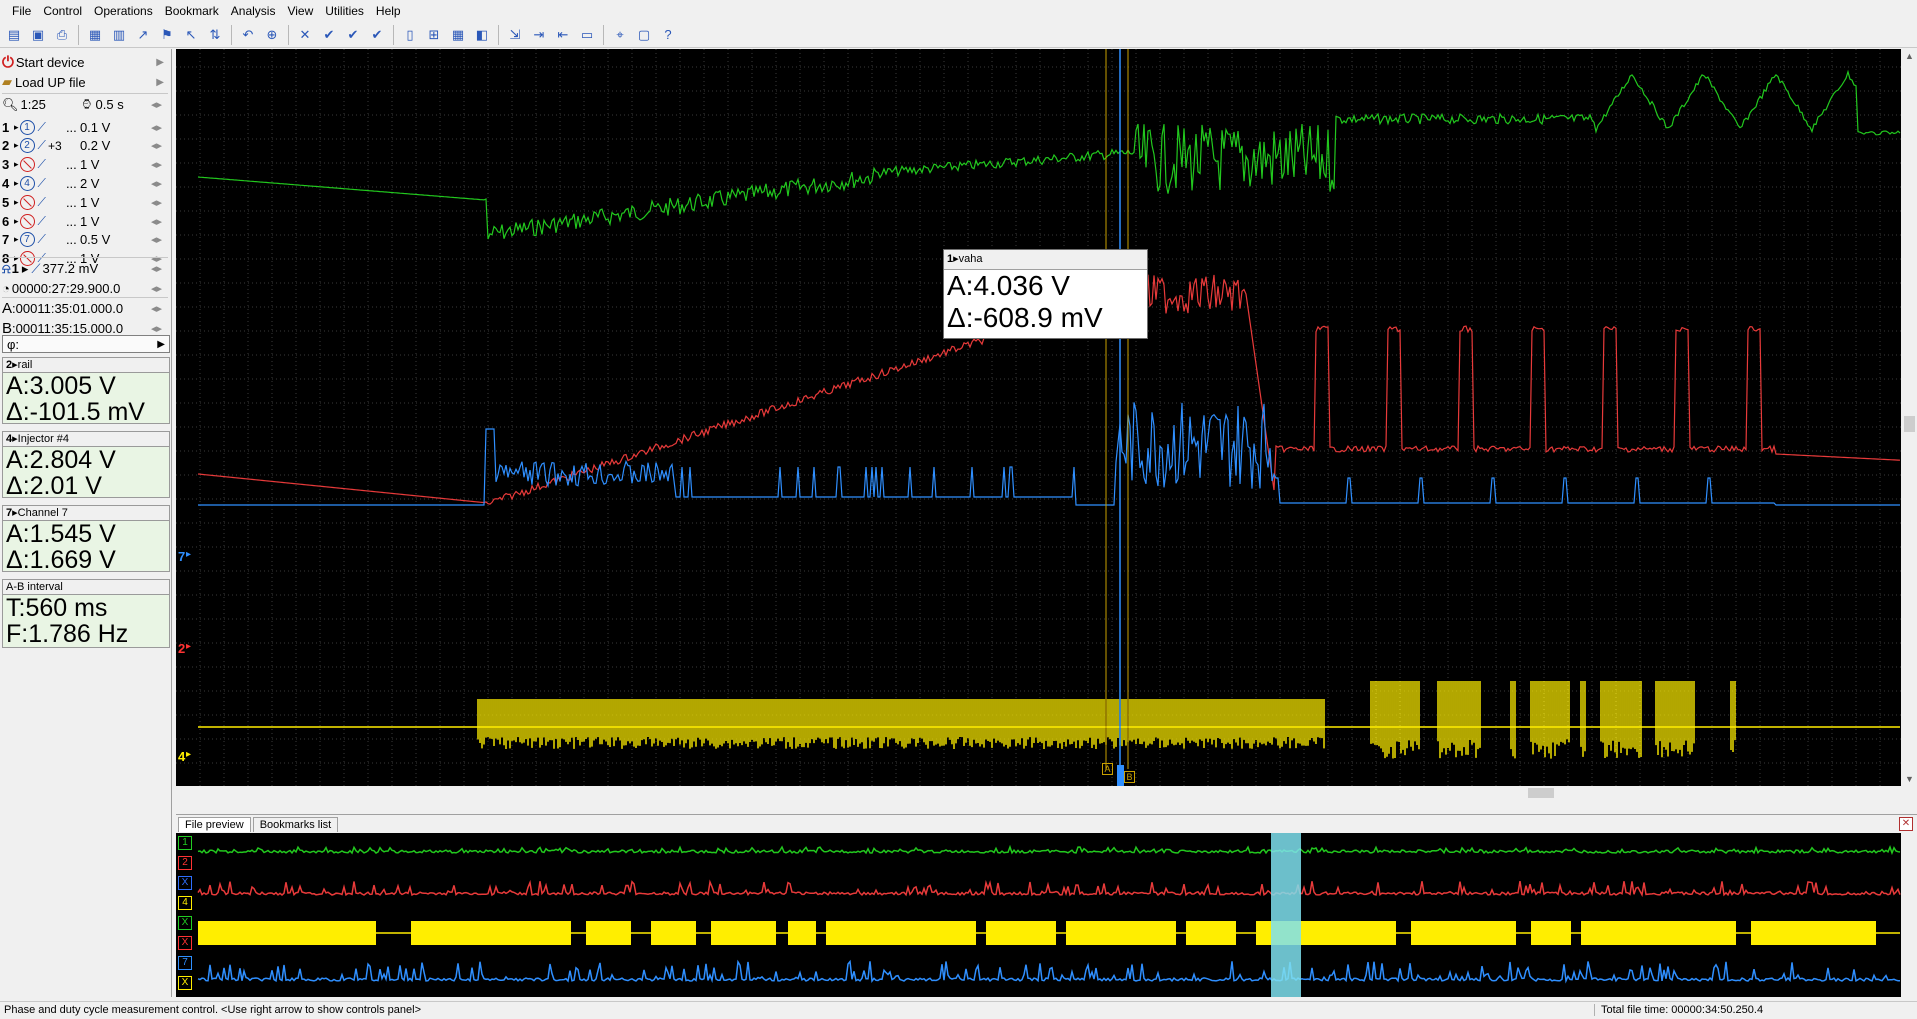 Image resolution: width=1917 pixels, height=1019 pixels. I want to click on color-icon: ◧, so click(482, 35).